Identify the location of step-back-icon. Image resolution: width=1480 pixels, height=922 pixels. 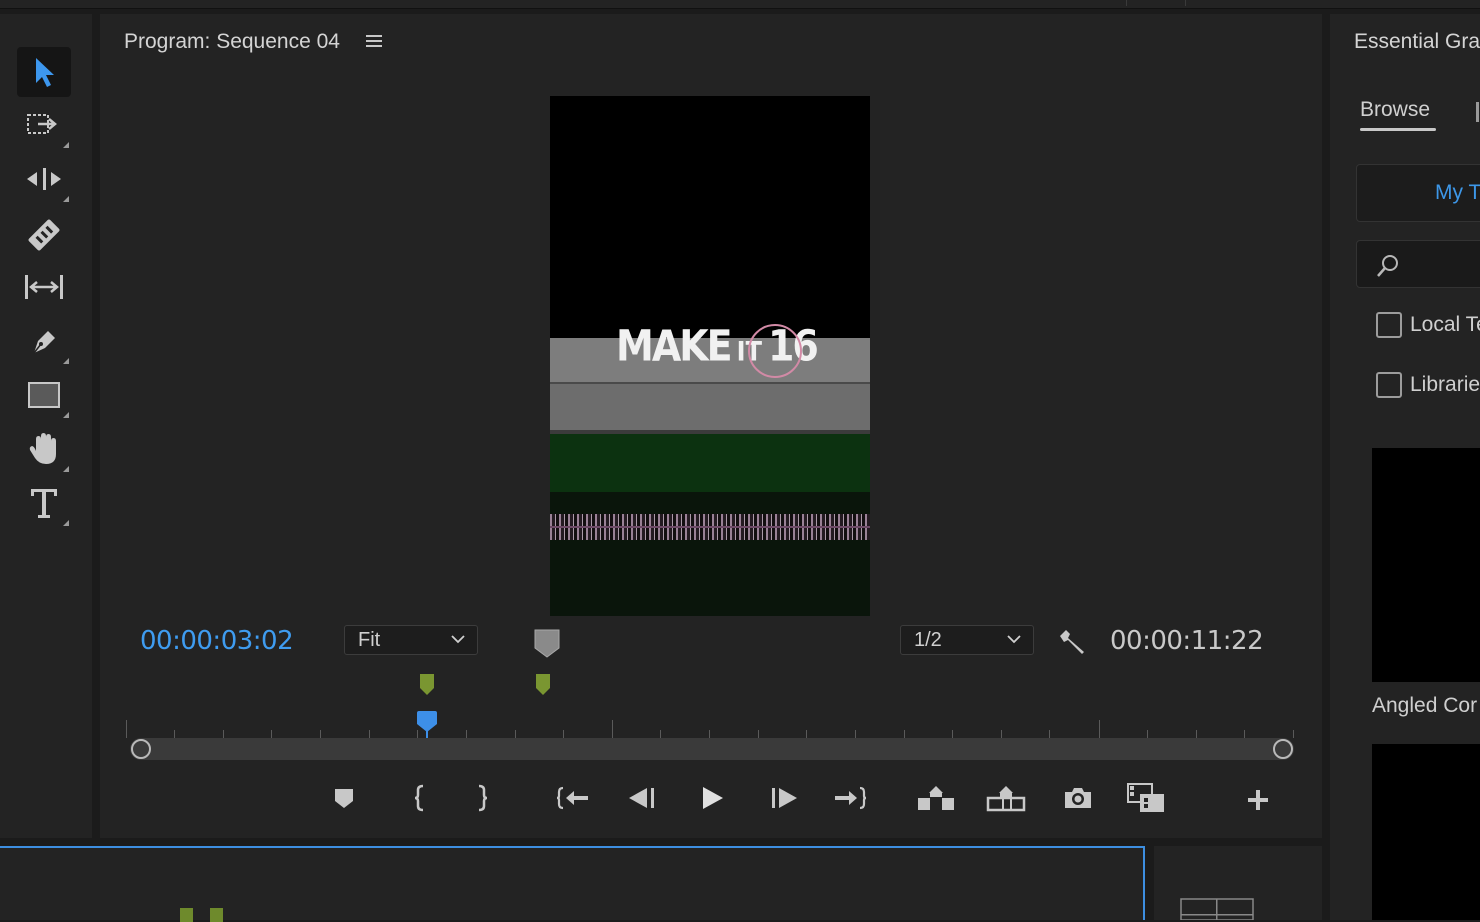
(641, 798).